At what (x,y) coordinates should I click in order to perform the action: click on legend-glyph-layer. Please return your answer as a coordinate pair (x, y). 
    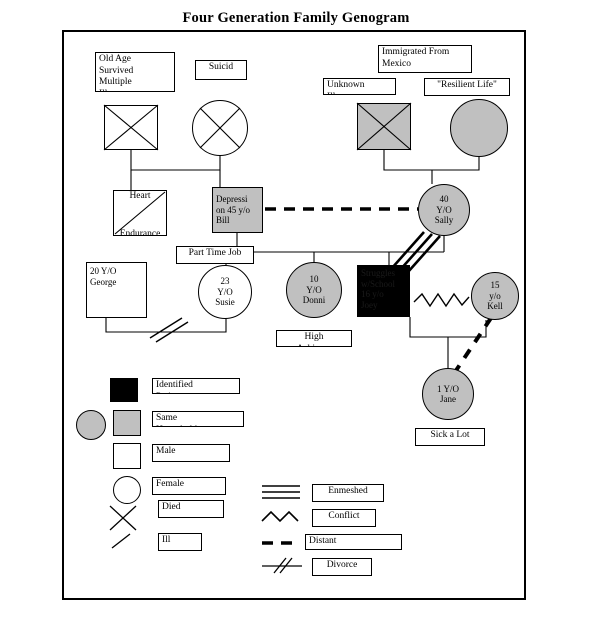
    Looking at the image, I should click on (205, 529).